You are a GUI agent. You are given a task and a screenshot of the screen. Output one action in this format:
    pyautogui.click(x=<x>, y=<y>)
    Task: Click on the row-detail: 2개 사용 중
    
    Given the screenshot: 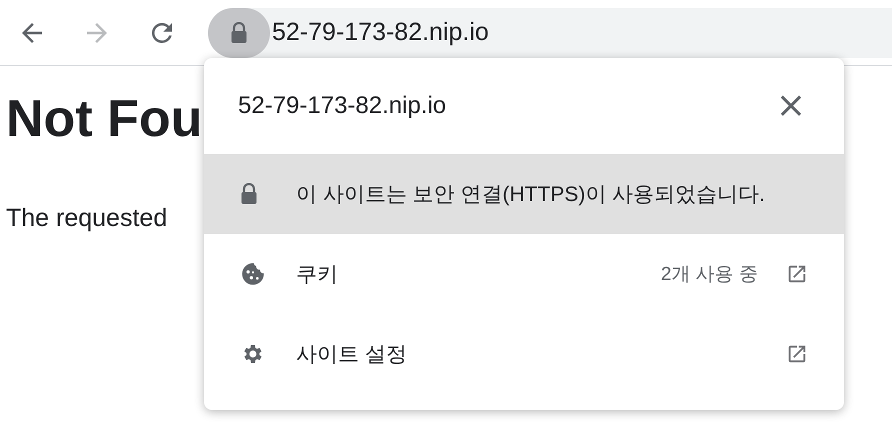 What is the action you would take?
    pyautogui.click(x=709, y=275)
    